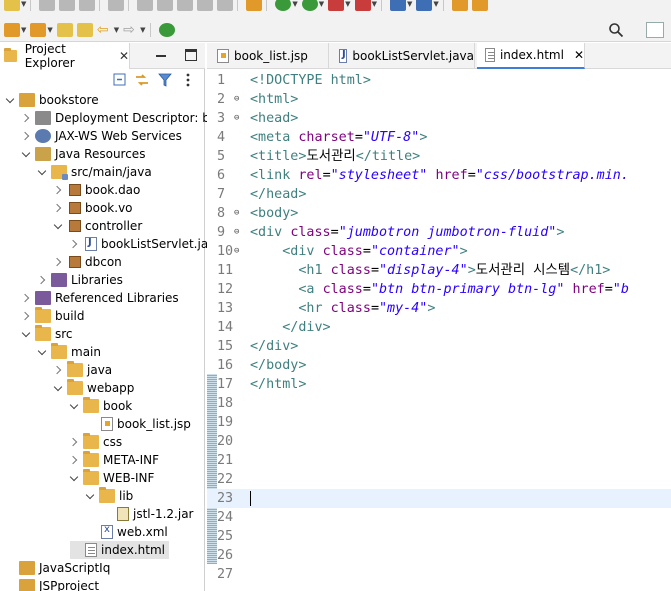 The height and width of the screenshot is (591, 671). What do you see at coordinates (52, 584) in the screenshot?
I see `tree-item: JSPproject` at bounding box center [52, 584].